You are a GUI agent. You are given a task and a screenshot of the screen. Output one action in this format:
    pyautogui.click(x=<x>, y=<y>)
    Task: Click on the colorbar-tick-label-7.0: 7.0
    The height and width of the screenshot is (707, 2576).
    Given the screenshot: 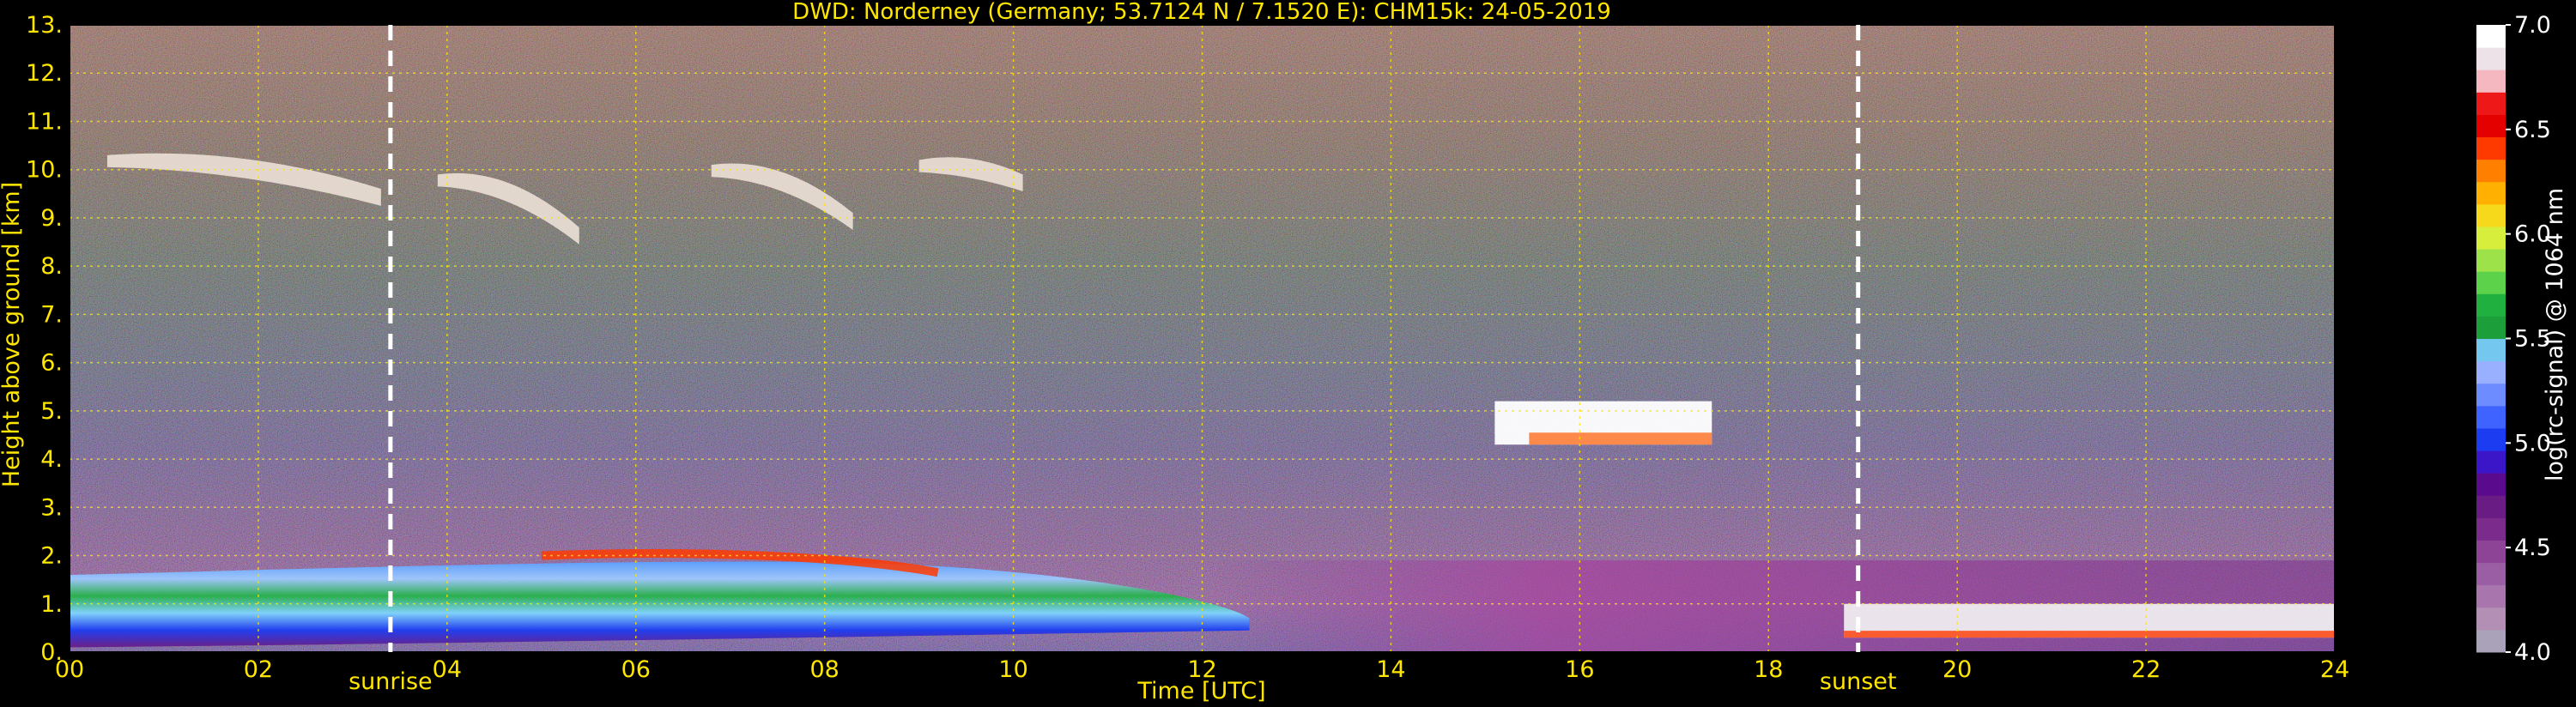 What is the action you would take?
    pyautogui.click(x=2532, y=26)
    